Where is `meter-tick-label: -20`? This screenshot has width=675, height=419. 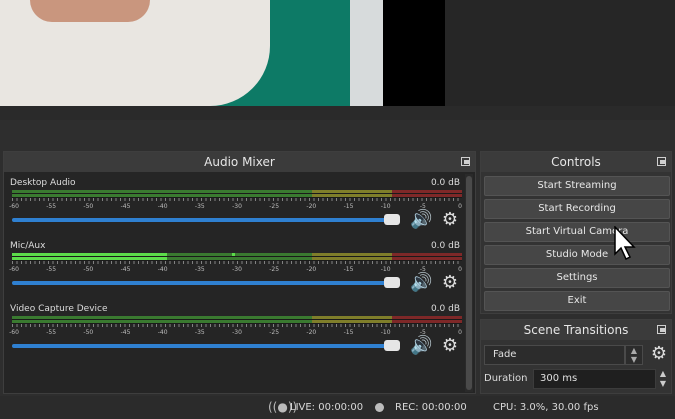 meter-tick-label: -20 is located at coordinates (311, 206).